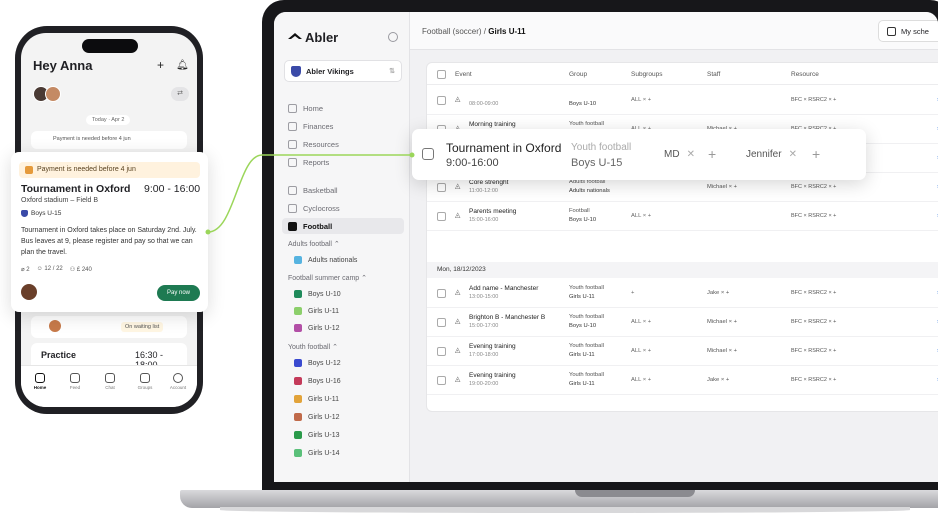 The image size is (938, 518). Describe the element at coordinates (343, 208) in the screenshot. I see `nav-cyclocross: Cyclocross` at that location.